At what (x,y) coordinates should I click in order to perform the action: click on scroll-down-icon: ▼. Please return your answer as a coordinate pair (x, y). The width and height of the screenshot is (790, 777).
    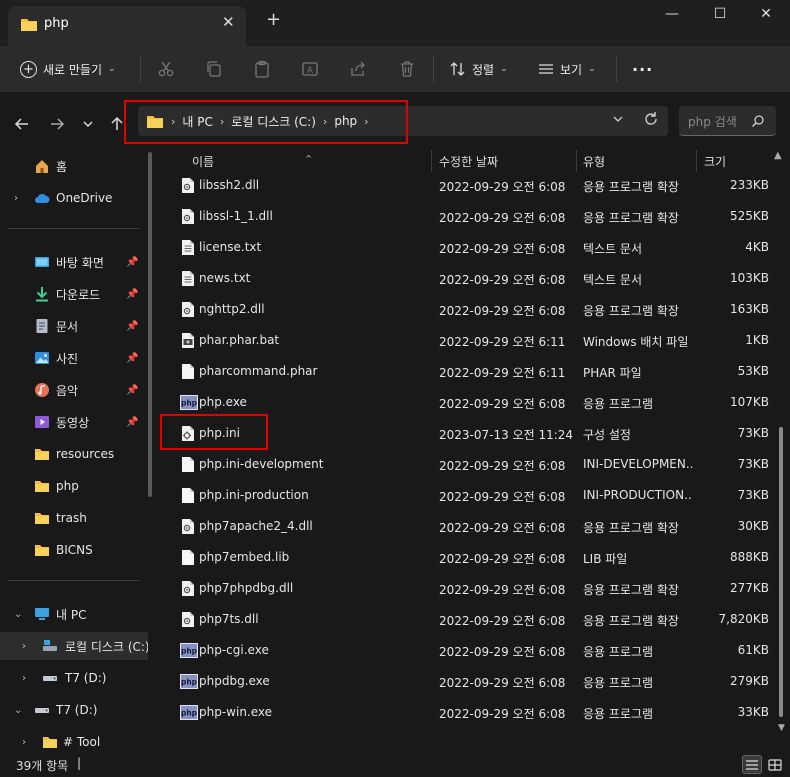
    Looking at the image, I should click on (781, 728).